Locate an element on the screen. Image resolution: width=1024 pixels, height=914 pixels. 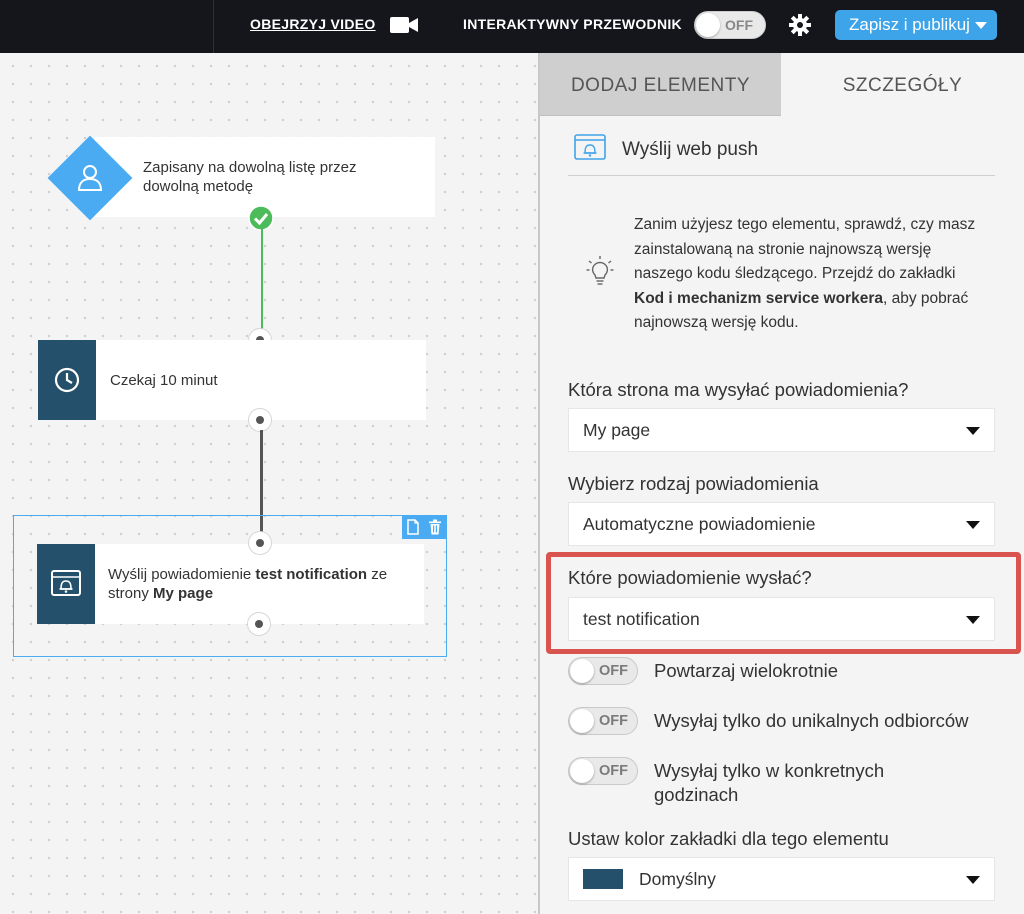
unique-recipients-label: Wysyłaj tylko do unikalnych odbiorców is located at coordinates (811, 720).